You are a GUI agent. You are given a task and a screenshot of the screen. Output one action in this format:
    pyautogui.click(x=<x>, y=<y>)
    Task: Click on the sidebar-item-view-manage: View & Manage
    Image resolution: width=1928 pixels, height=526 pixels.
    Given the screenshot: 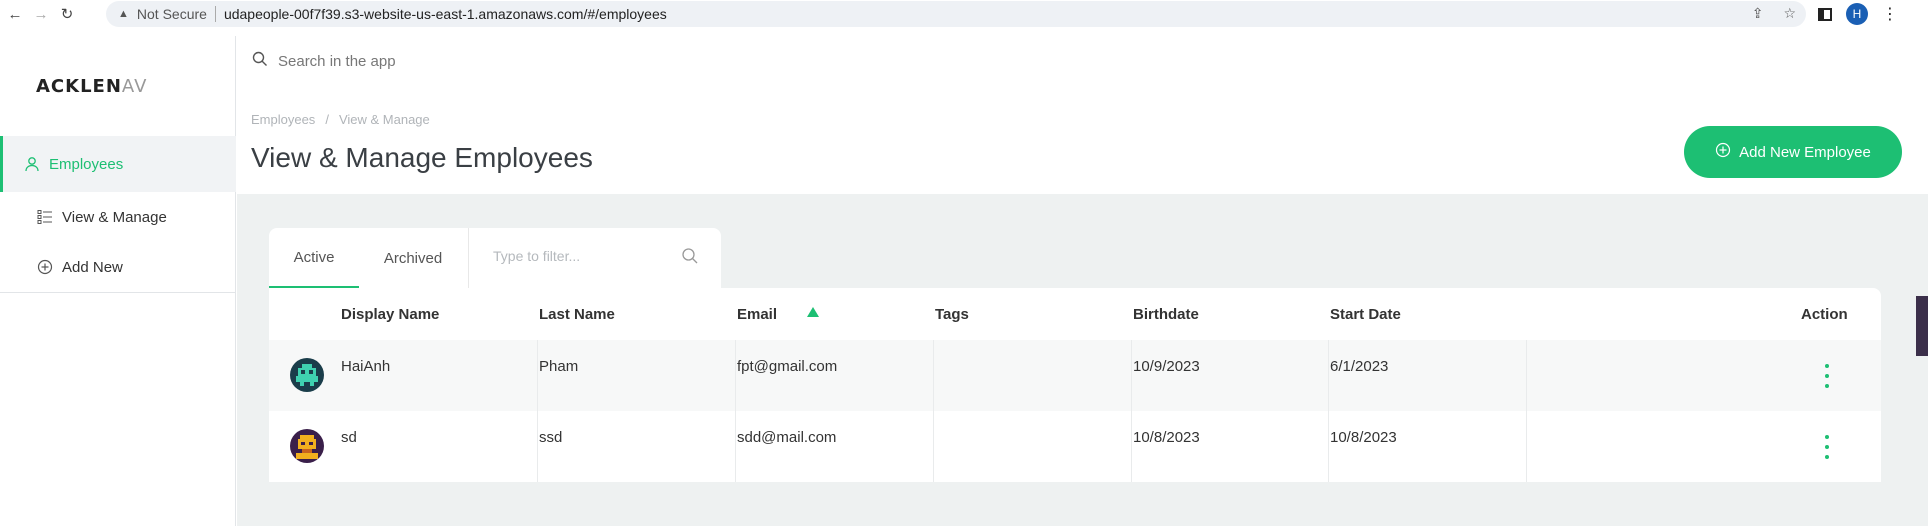 What is the action you would take?
    pyautogui.click(x=118, y=217)
    